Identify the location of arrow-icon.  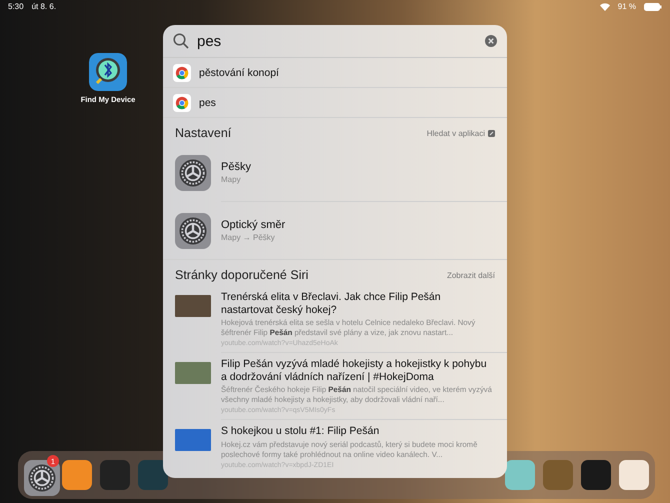
(491, 133).